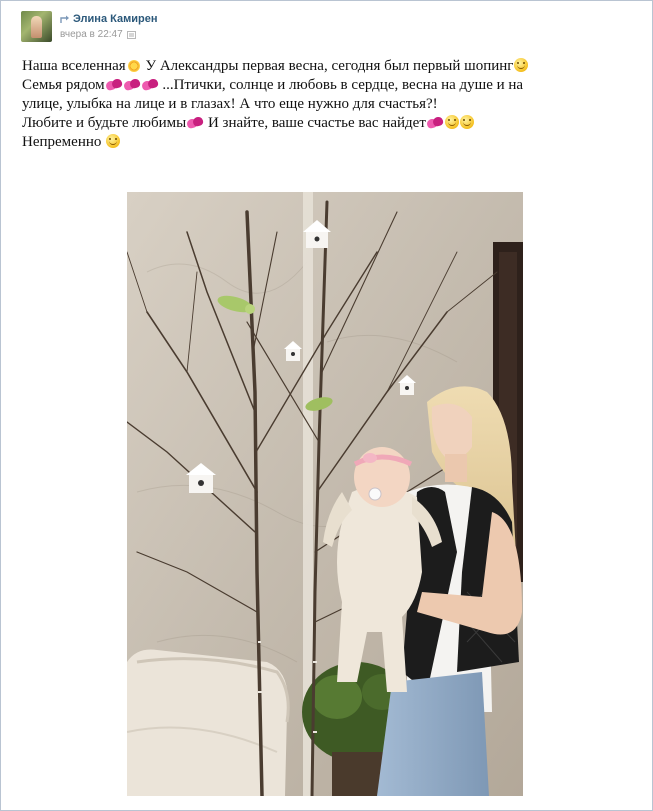 This screenshot has width=653, height=811. I want to click on author-row: Элина Камирен, so click(108, 19).